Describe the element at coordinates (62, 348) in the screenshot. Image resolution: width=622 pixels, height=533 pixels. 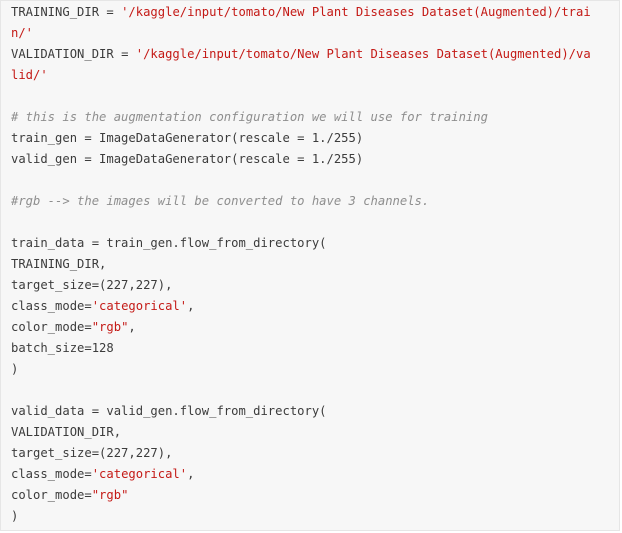
I see `code-token-plain: batch_size=128` at that location.